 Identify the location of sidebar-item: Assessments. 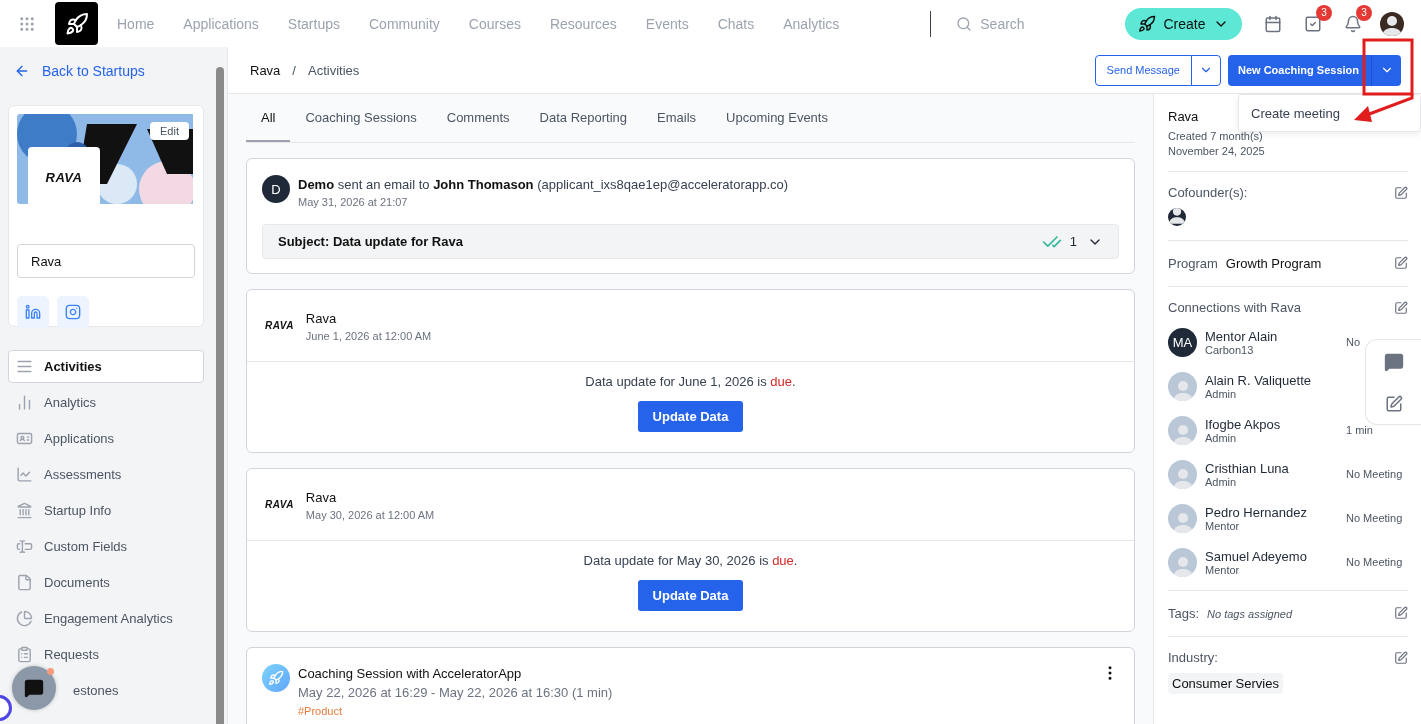
(106, 474).